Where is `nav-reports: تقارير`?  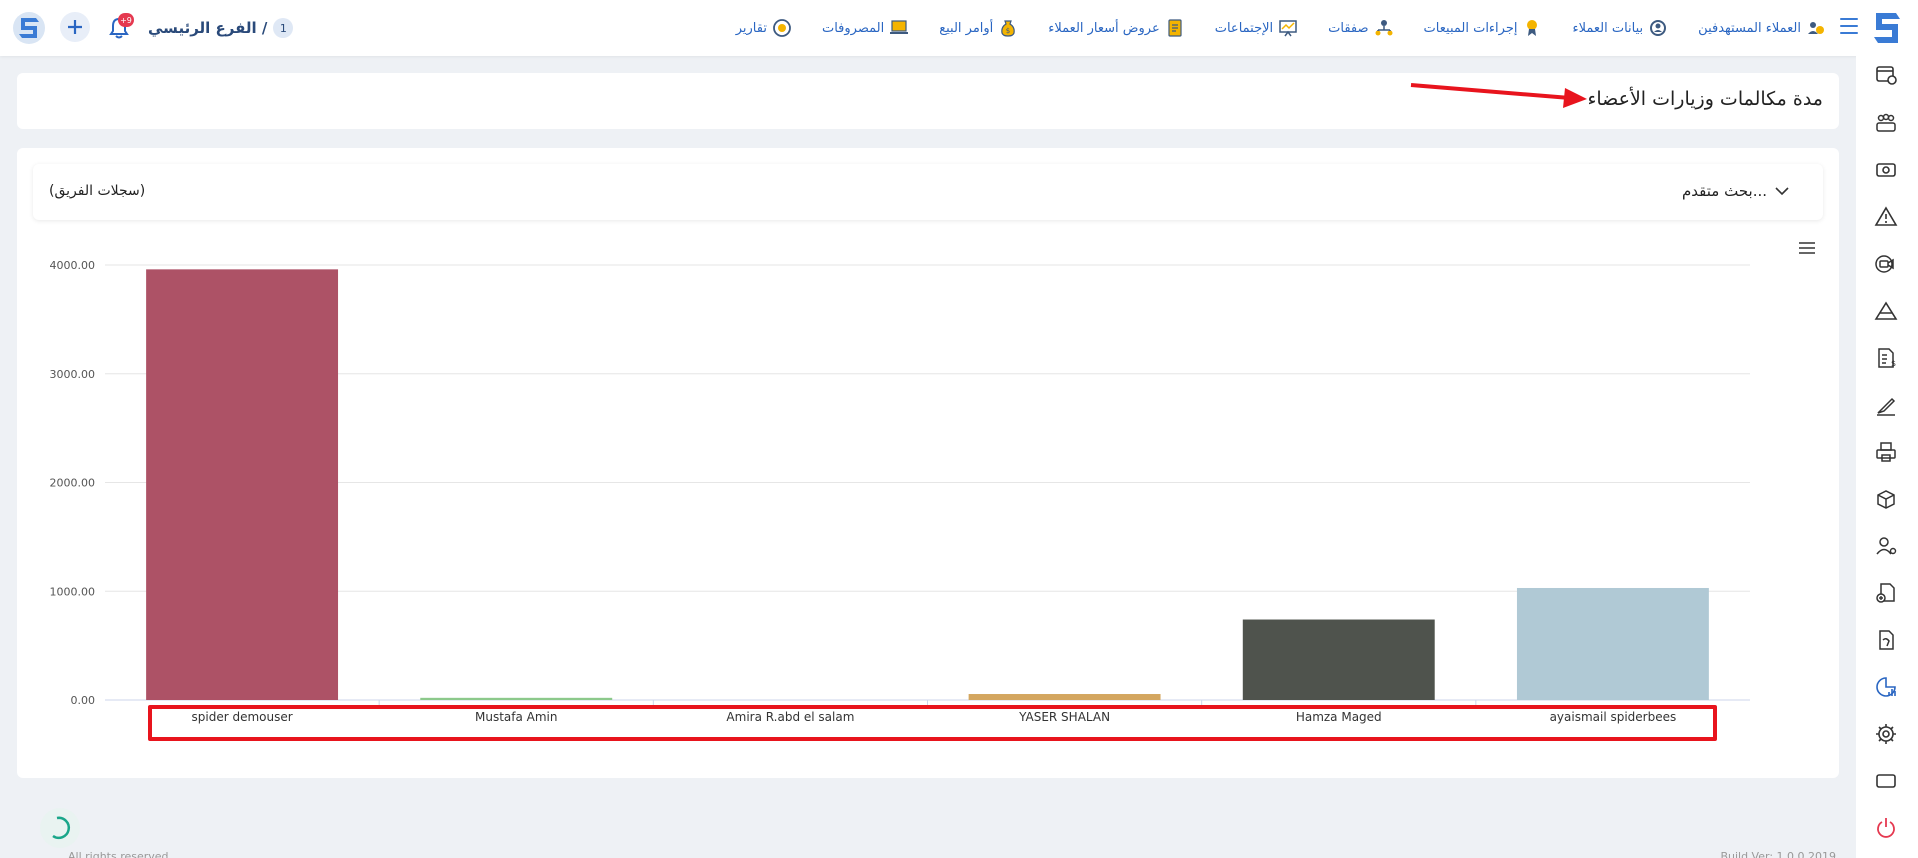
nav-reports: تقارير is located at coordinates (764, 28).